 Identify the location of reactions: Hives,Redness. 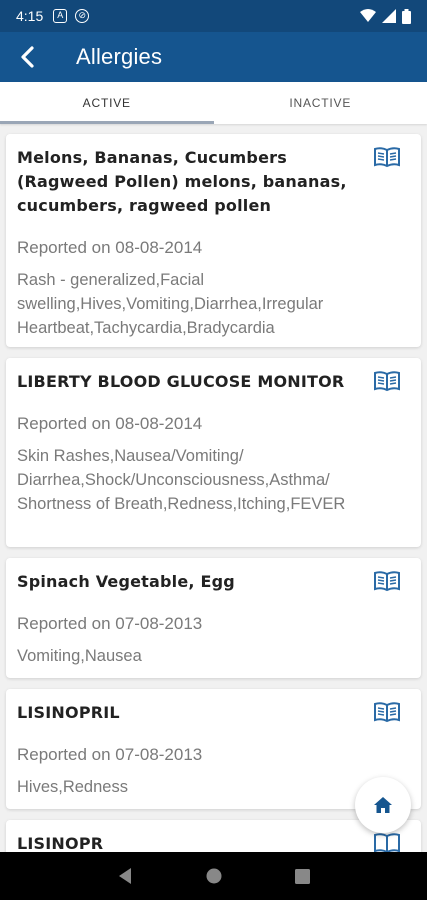
(72, 787).